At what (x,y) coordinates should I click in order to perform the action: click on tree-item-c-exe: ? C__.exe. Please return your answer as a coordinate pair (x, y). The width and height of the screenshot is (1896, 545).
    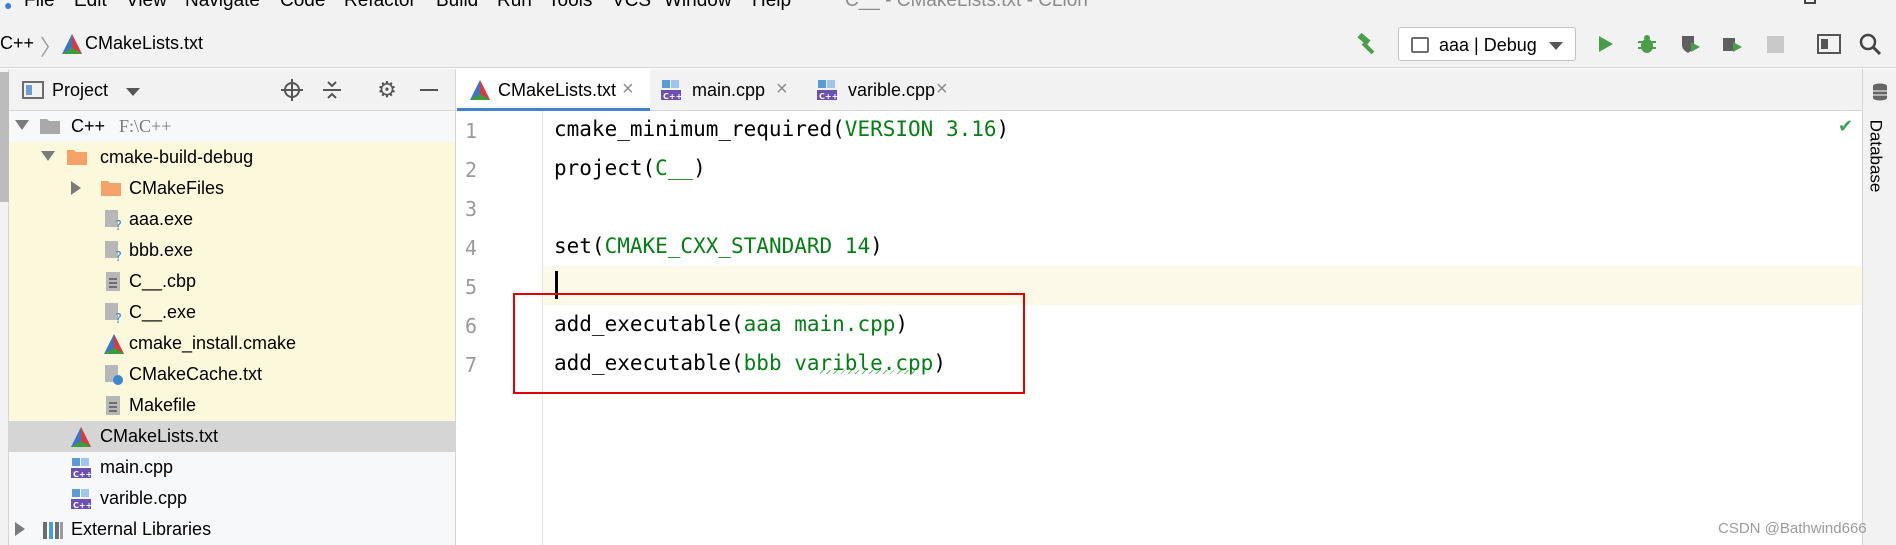
    Looking at the image, I should click on (232, 312).